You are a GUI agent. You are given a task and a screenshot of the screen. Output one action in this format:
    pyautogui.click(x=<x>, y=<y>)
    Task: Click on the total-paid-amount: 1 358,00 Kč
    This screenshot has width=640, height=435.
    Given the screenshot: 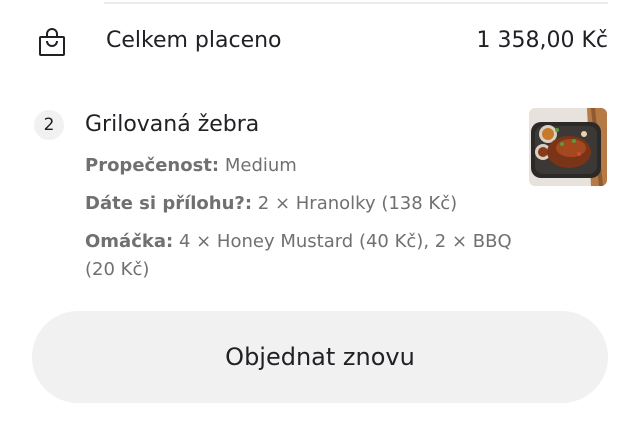 What is the action you would take?
    pyautogui.click(x=542, y=40)
    